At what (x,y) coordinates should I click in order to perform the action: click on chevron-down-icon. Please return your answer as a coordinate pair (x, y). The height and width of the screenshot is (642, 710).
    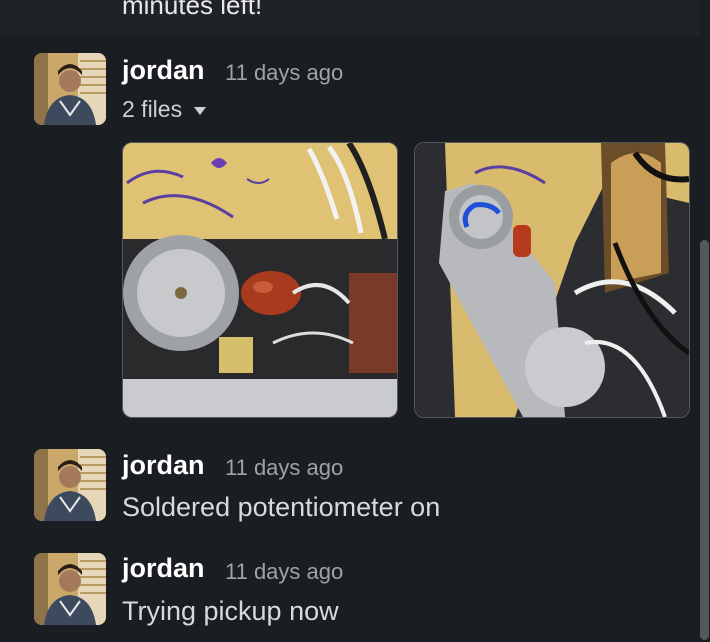
    Looking at the image, I should click on (200, 110).